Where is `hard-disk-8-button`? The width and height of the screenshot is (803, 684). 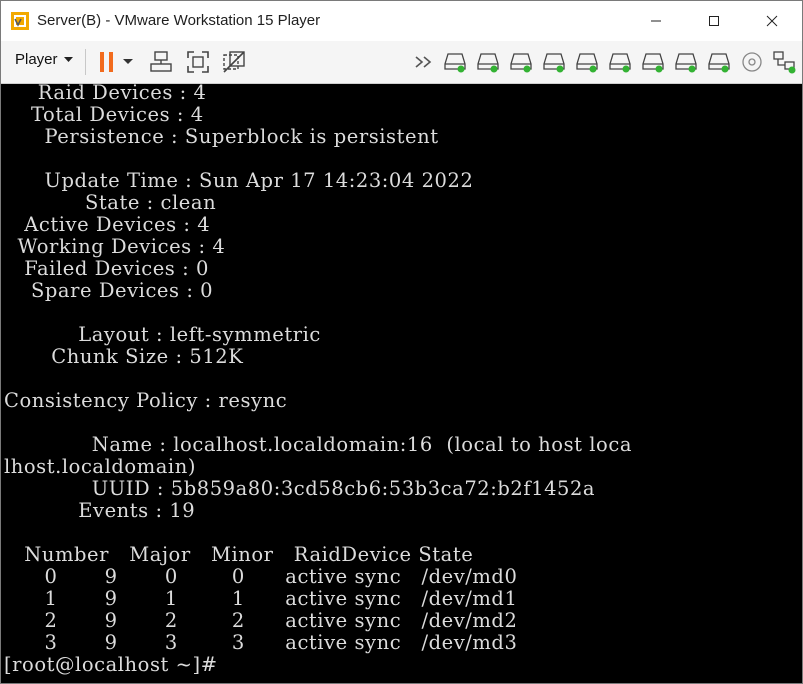 hard-disk-8-button is located at coordinates (686, 62).